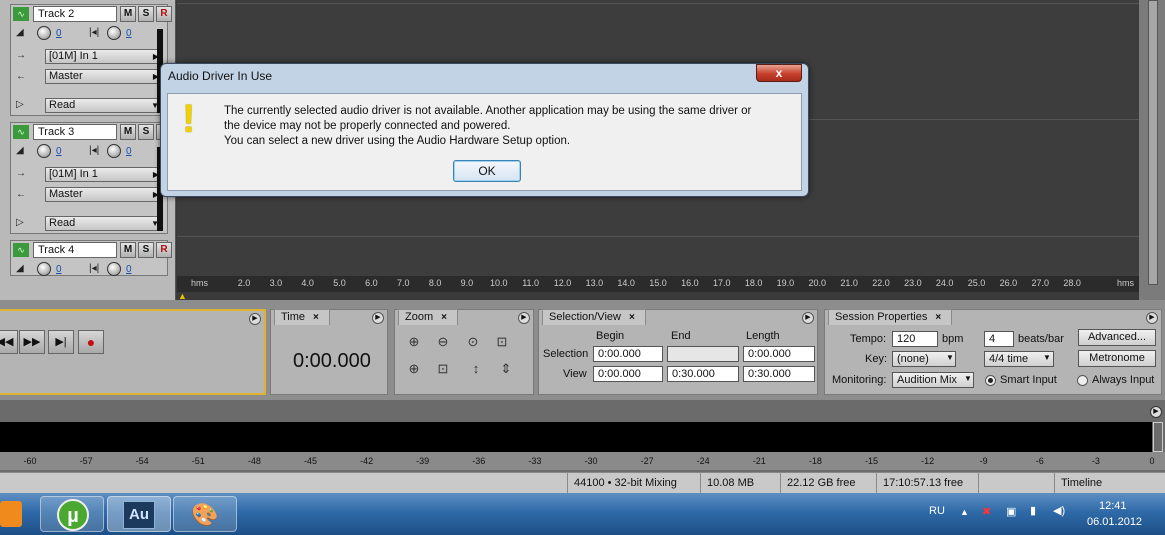 This screenshot has width=1165, height=535. I want to click on windows-taskbar: µ Au 🎨 RU ▲ ✖ ▣ ▮ ◀) 12:41 06.01.2012, so click(582, 514).